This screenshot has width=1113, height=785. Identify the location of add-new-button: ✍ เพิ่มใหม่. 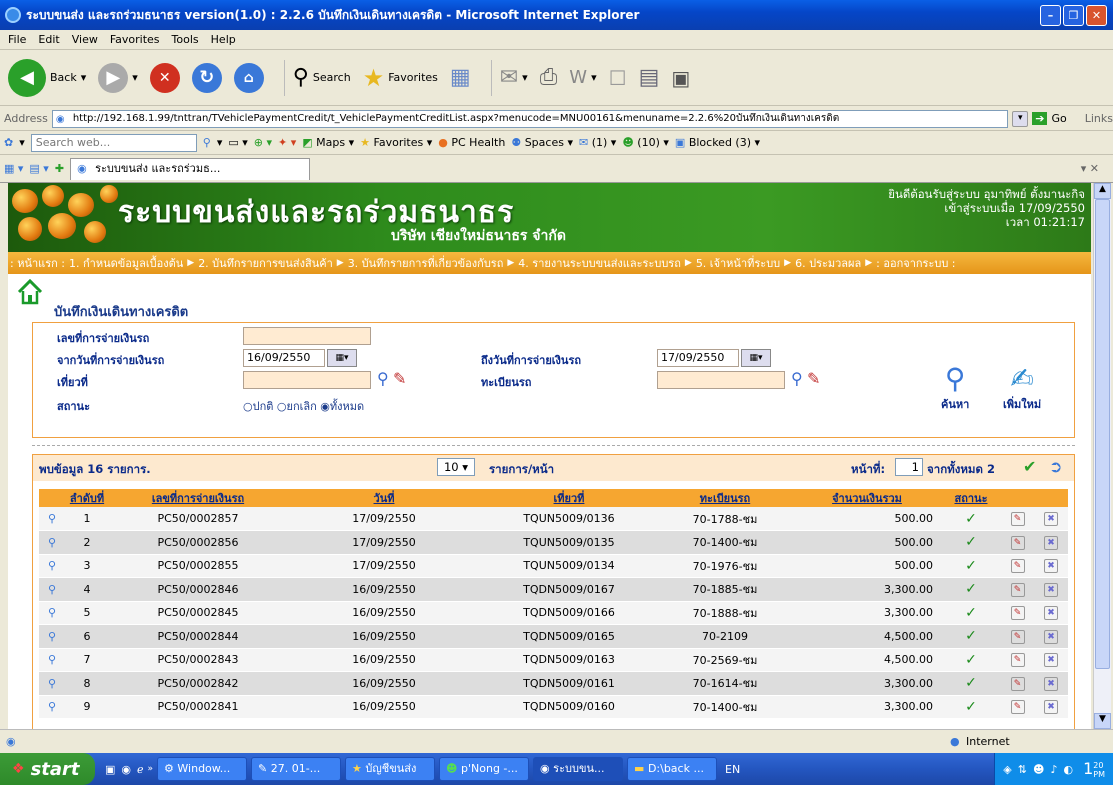
(1022, 388).